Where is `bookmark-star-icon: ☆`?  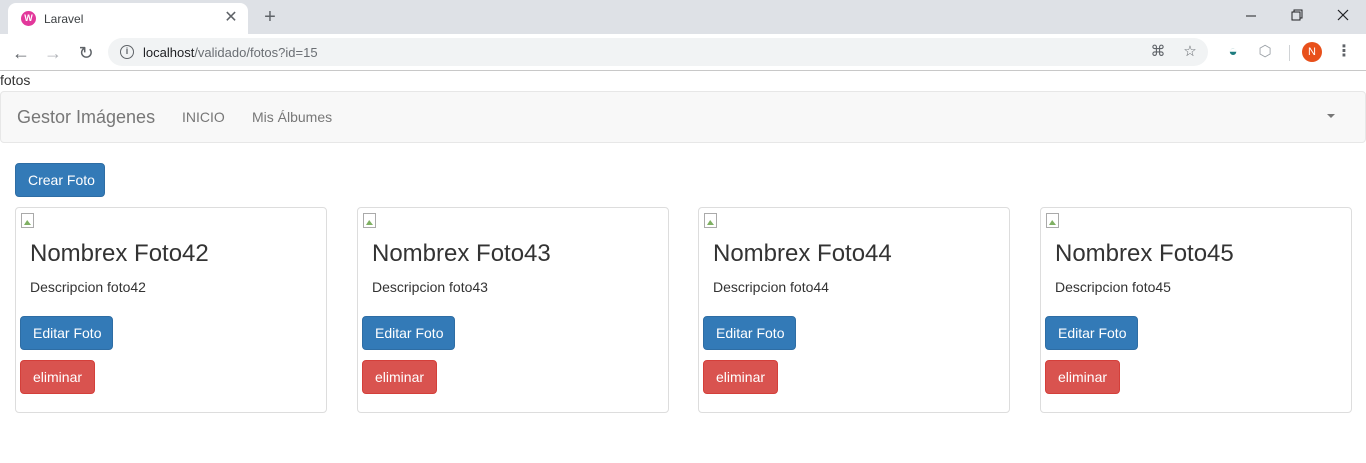
bookmark-star-icon: ☆ is located at coordinates (1190, 52).